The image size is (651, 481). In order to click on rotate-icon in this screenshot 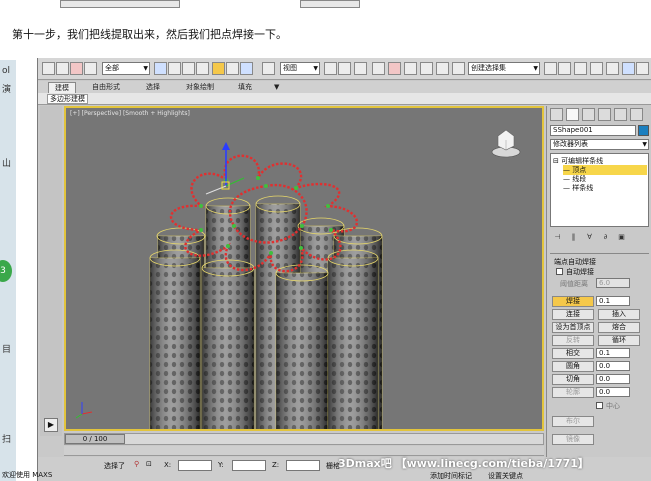, I will do `click(232, 68)`.